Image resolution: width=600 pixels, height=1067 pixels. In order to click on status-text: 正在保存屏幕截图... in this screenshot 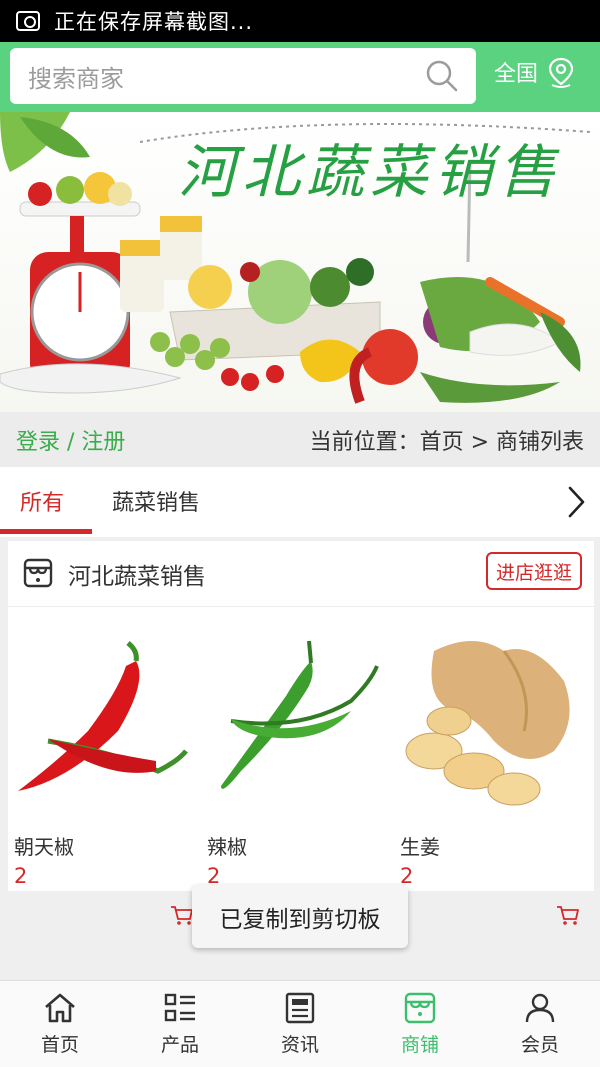, I will do `click(154, 22)`.